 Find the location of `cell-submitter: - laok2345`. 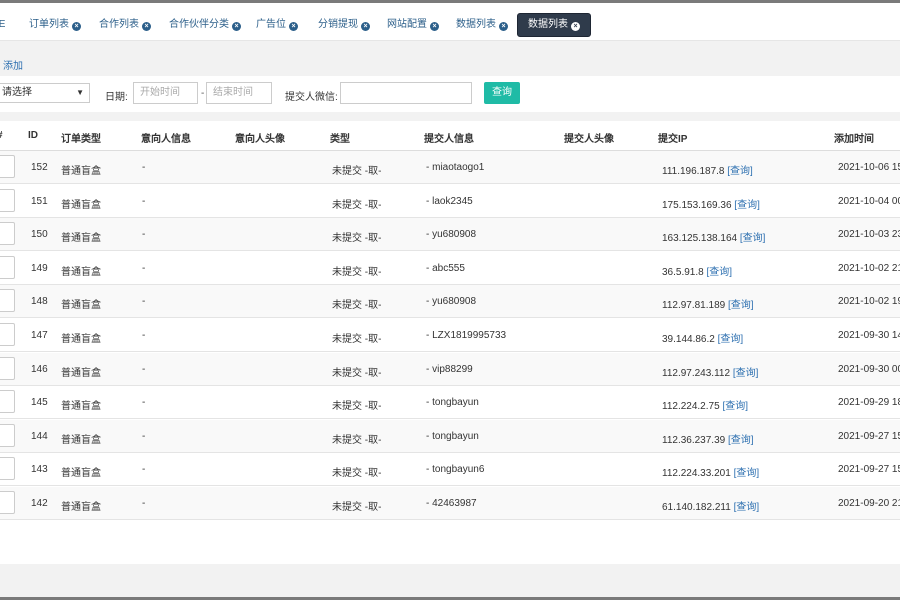

cell-submitter: - laok2345 is located at coordinates (449, 201).